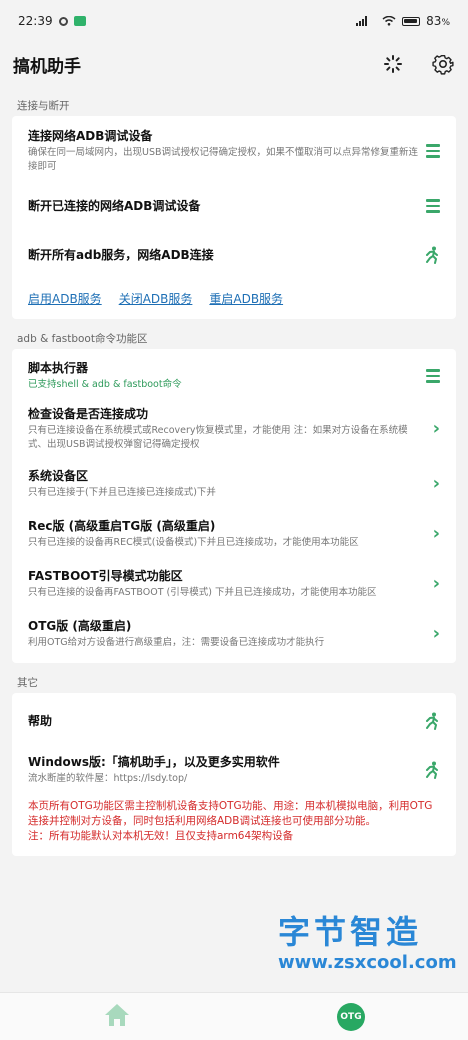 This screenshot has height=1040, width=468. What do you see at coordinates (234, 721) in the screenshot?
I see `list-item-help: 帮助` at bounding box center [234, 721].